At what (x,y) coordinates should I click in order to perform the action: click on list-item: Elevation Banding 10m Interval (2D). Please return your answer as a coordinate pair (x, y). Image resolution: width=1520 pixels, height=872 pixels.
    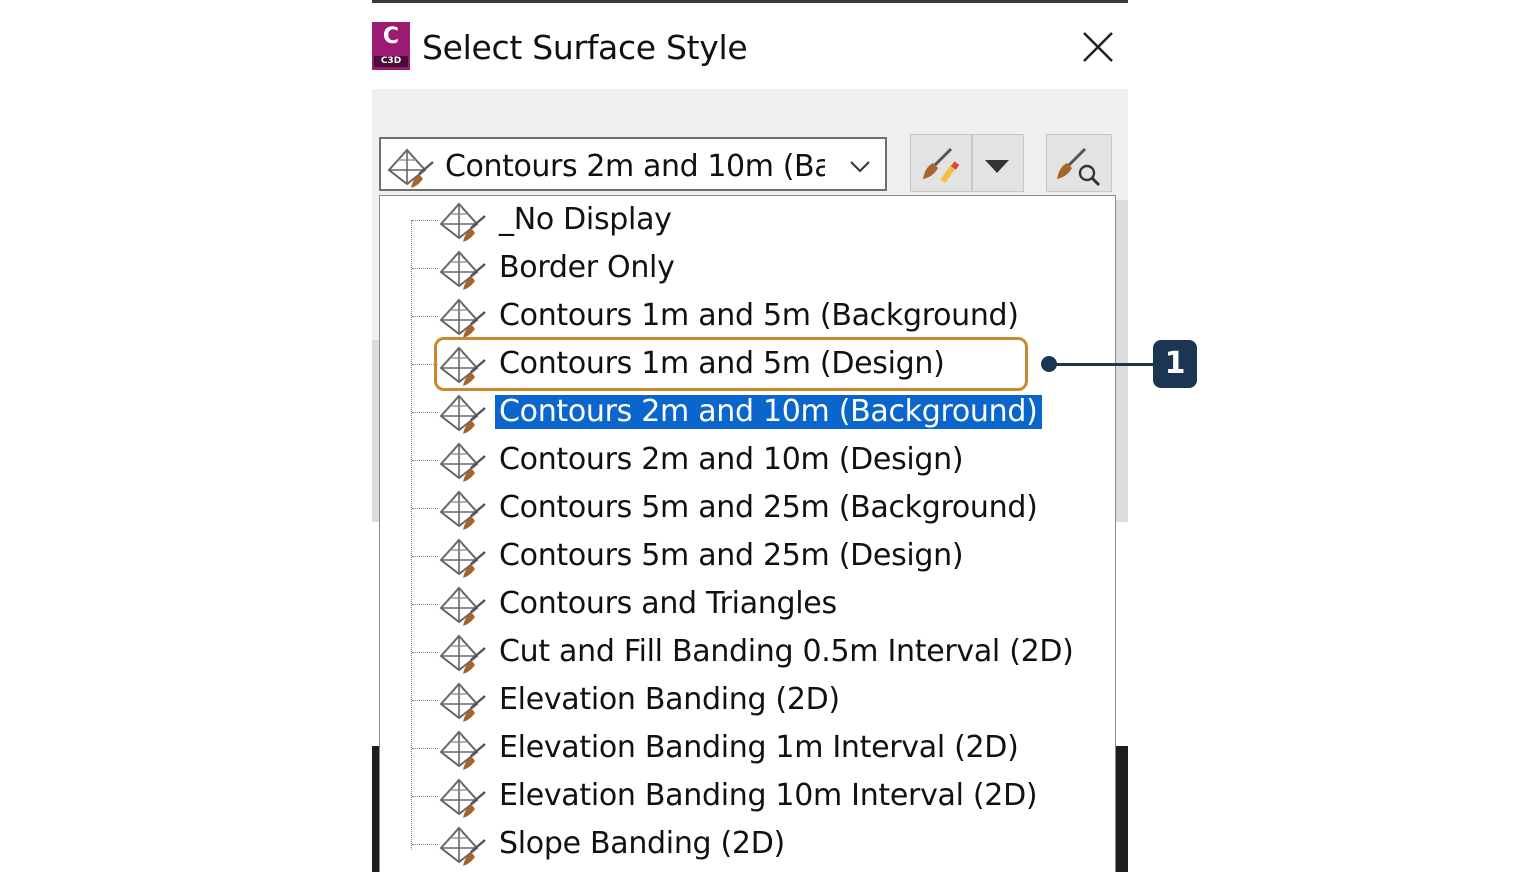
    Looking at the image, I should click on (747, 796).